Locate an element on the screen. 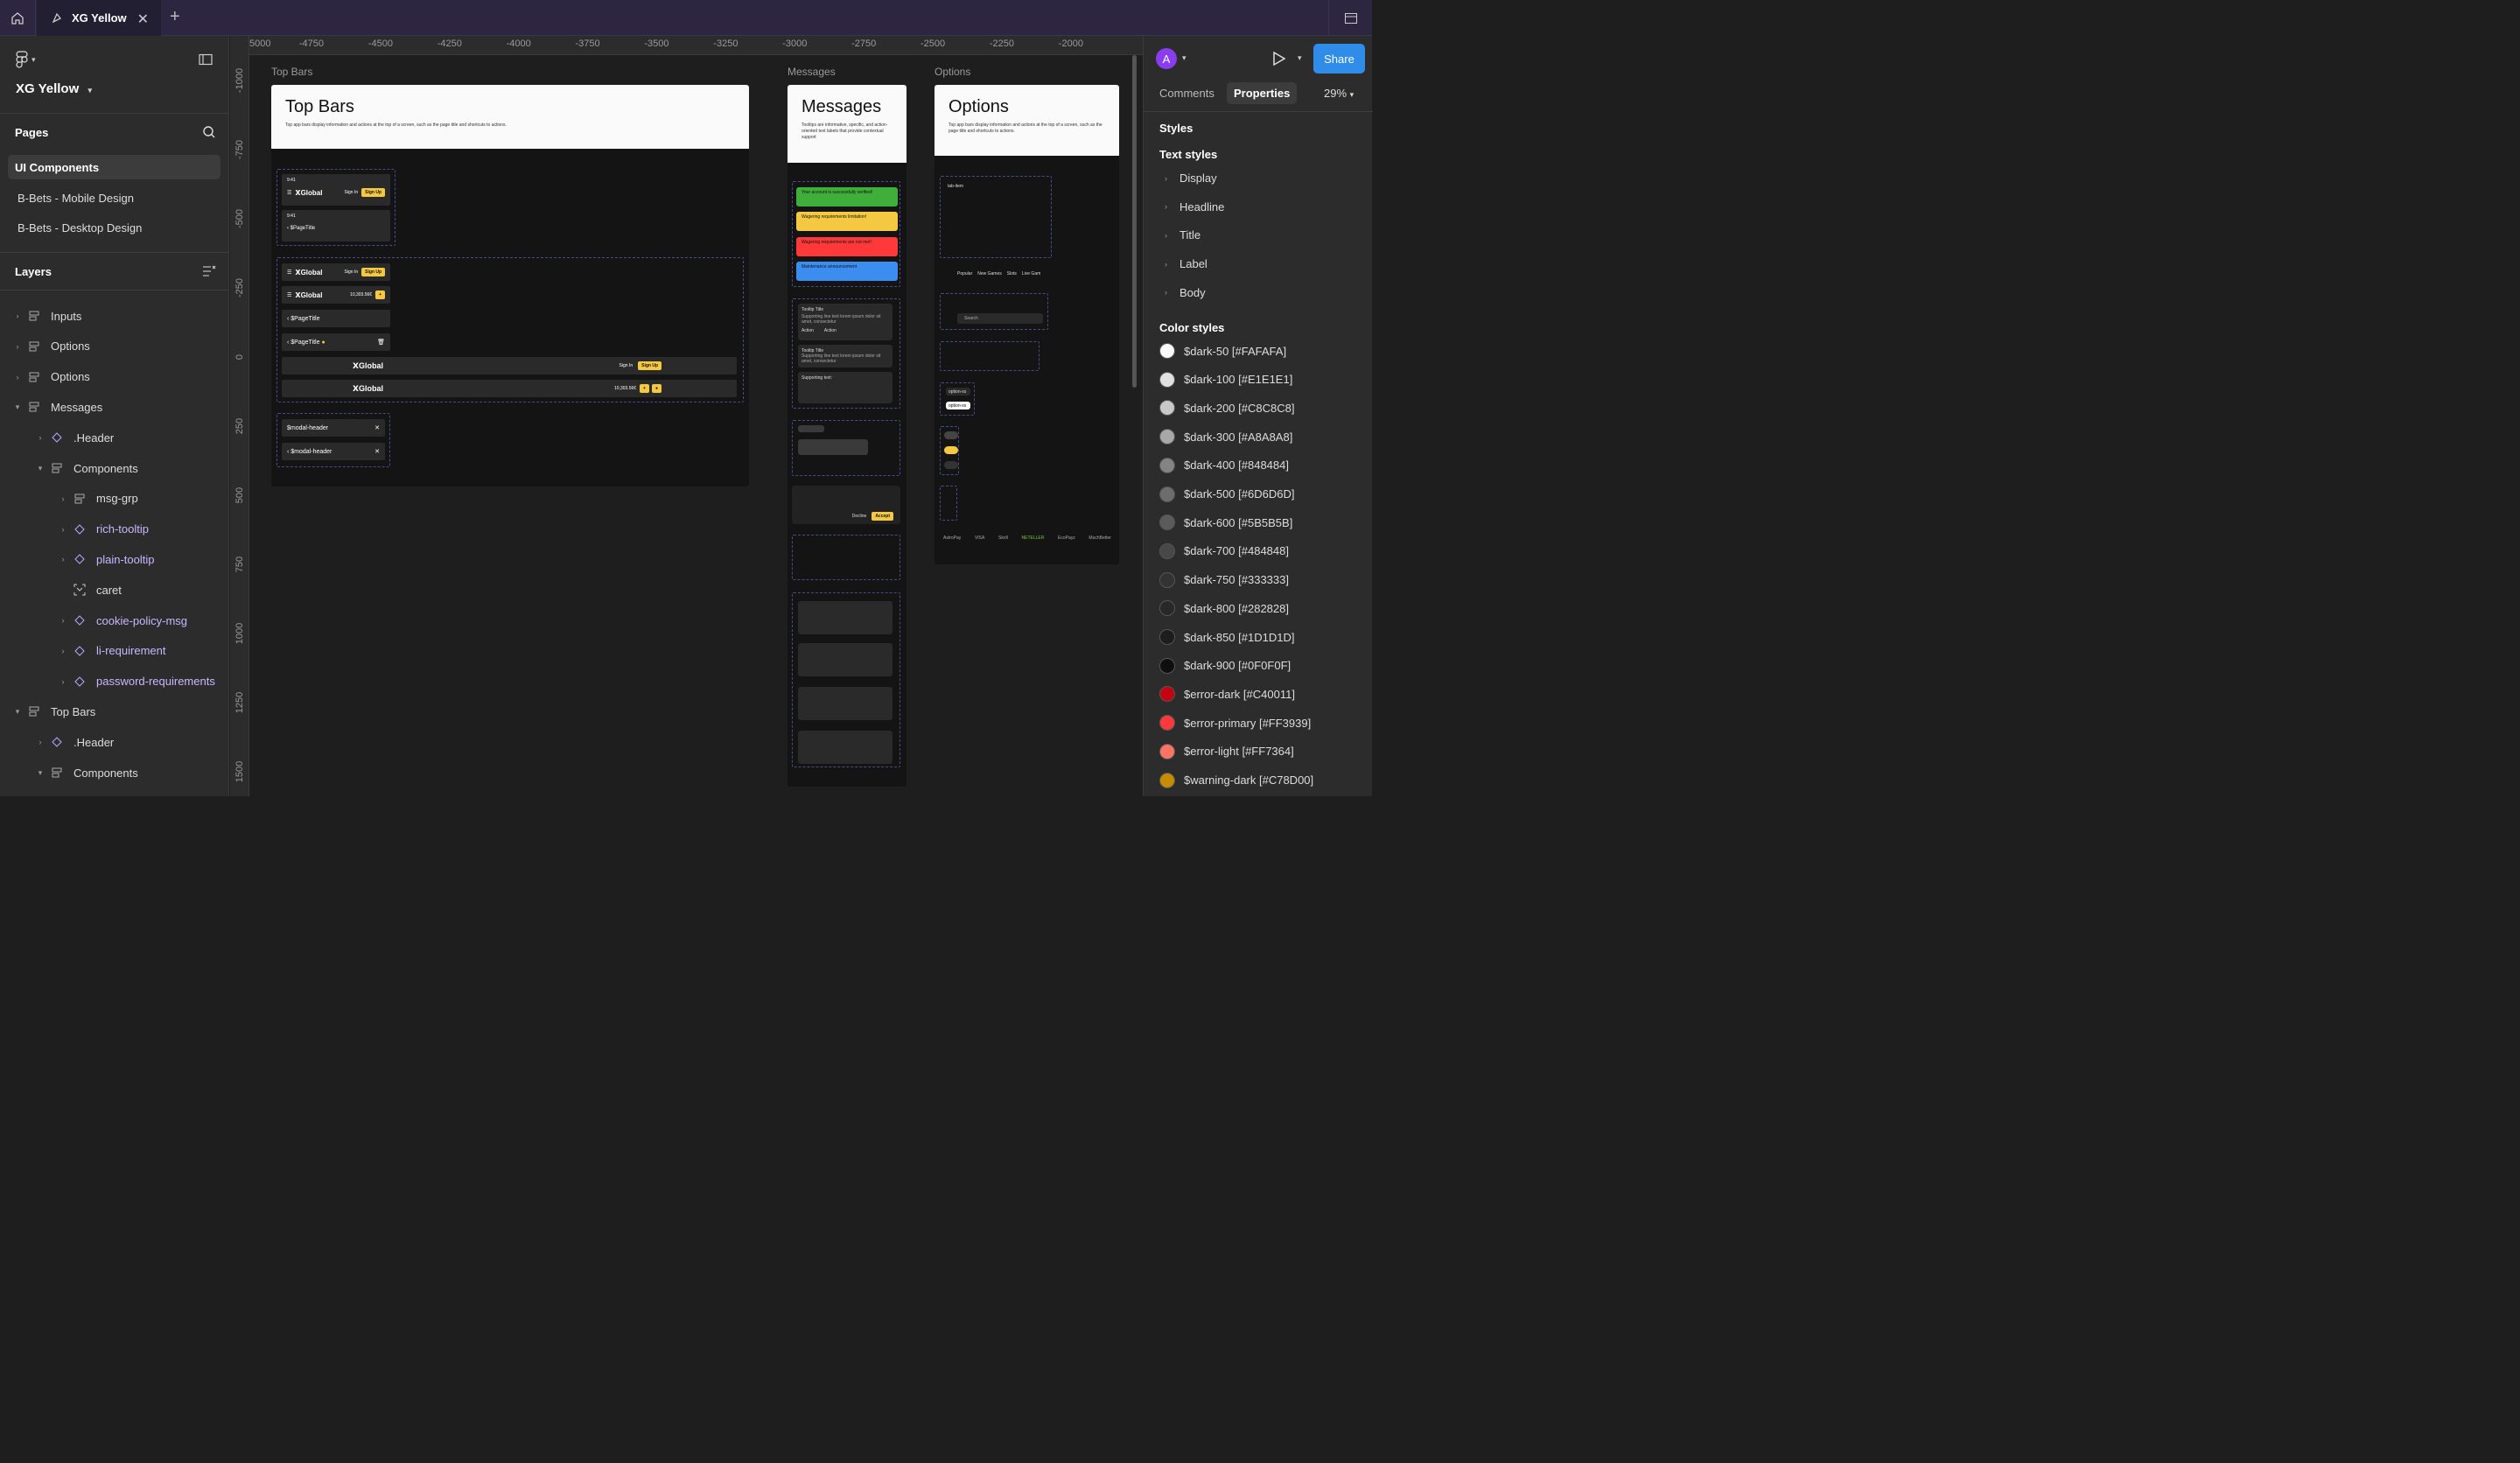  color-style-item: $dark-400 [#848484] is located at coordinates (1224, 465).